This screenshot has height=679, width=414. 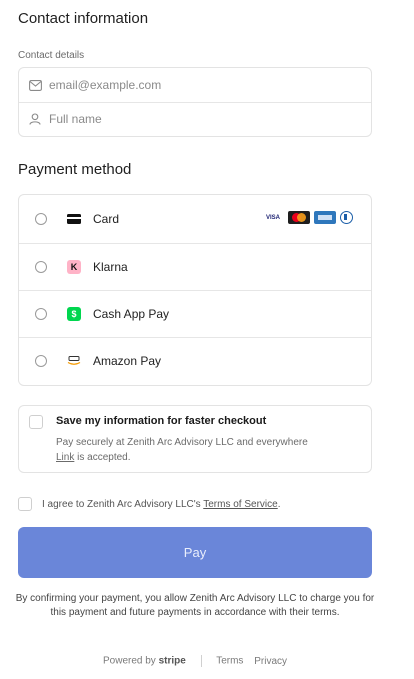 What do you see at coordinates (41, 361) in the screenshot?
I see `radio-amazonpay` at bounding box center [41, 361].